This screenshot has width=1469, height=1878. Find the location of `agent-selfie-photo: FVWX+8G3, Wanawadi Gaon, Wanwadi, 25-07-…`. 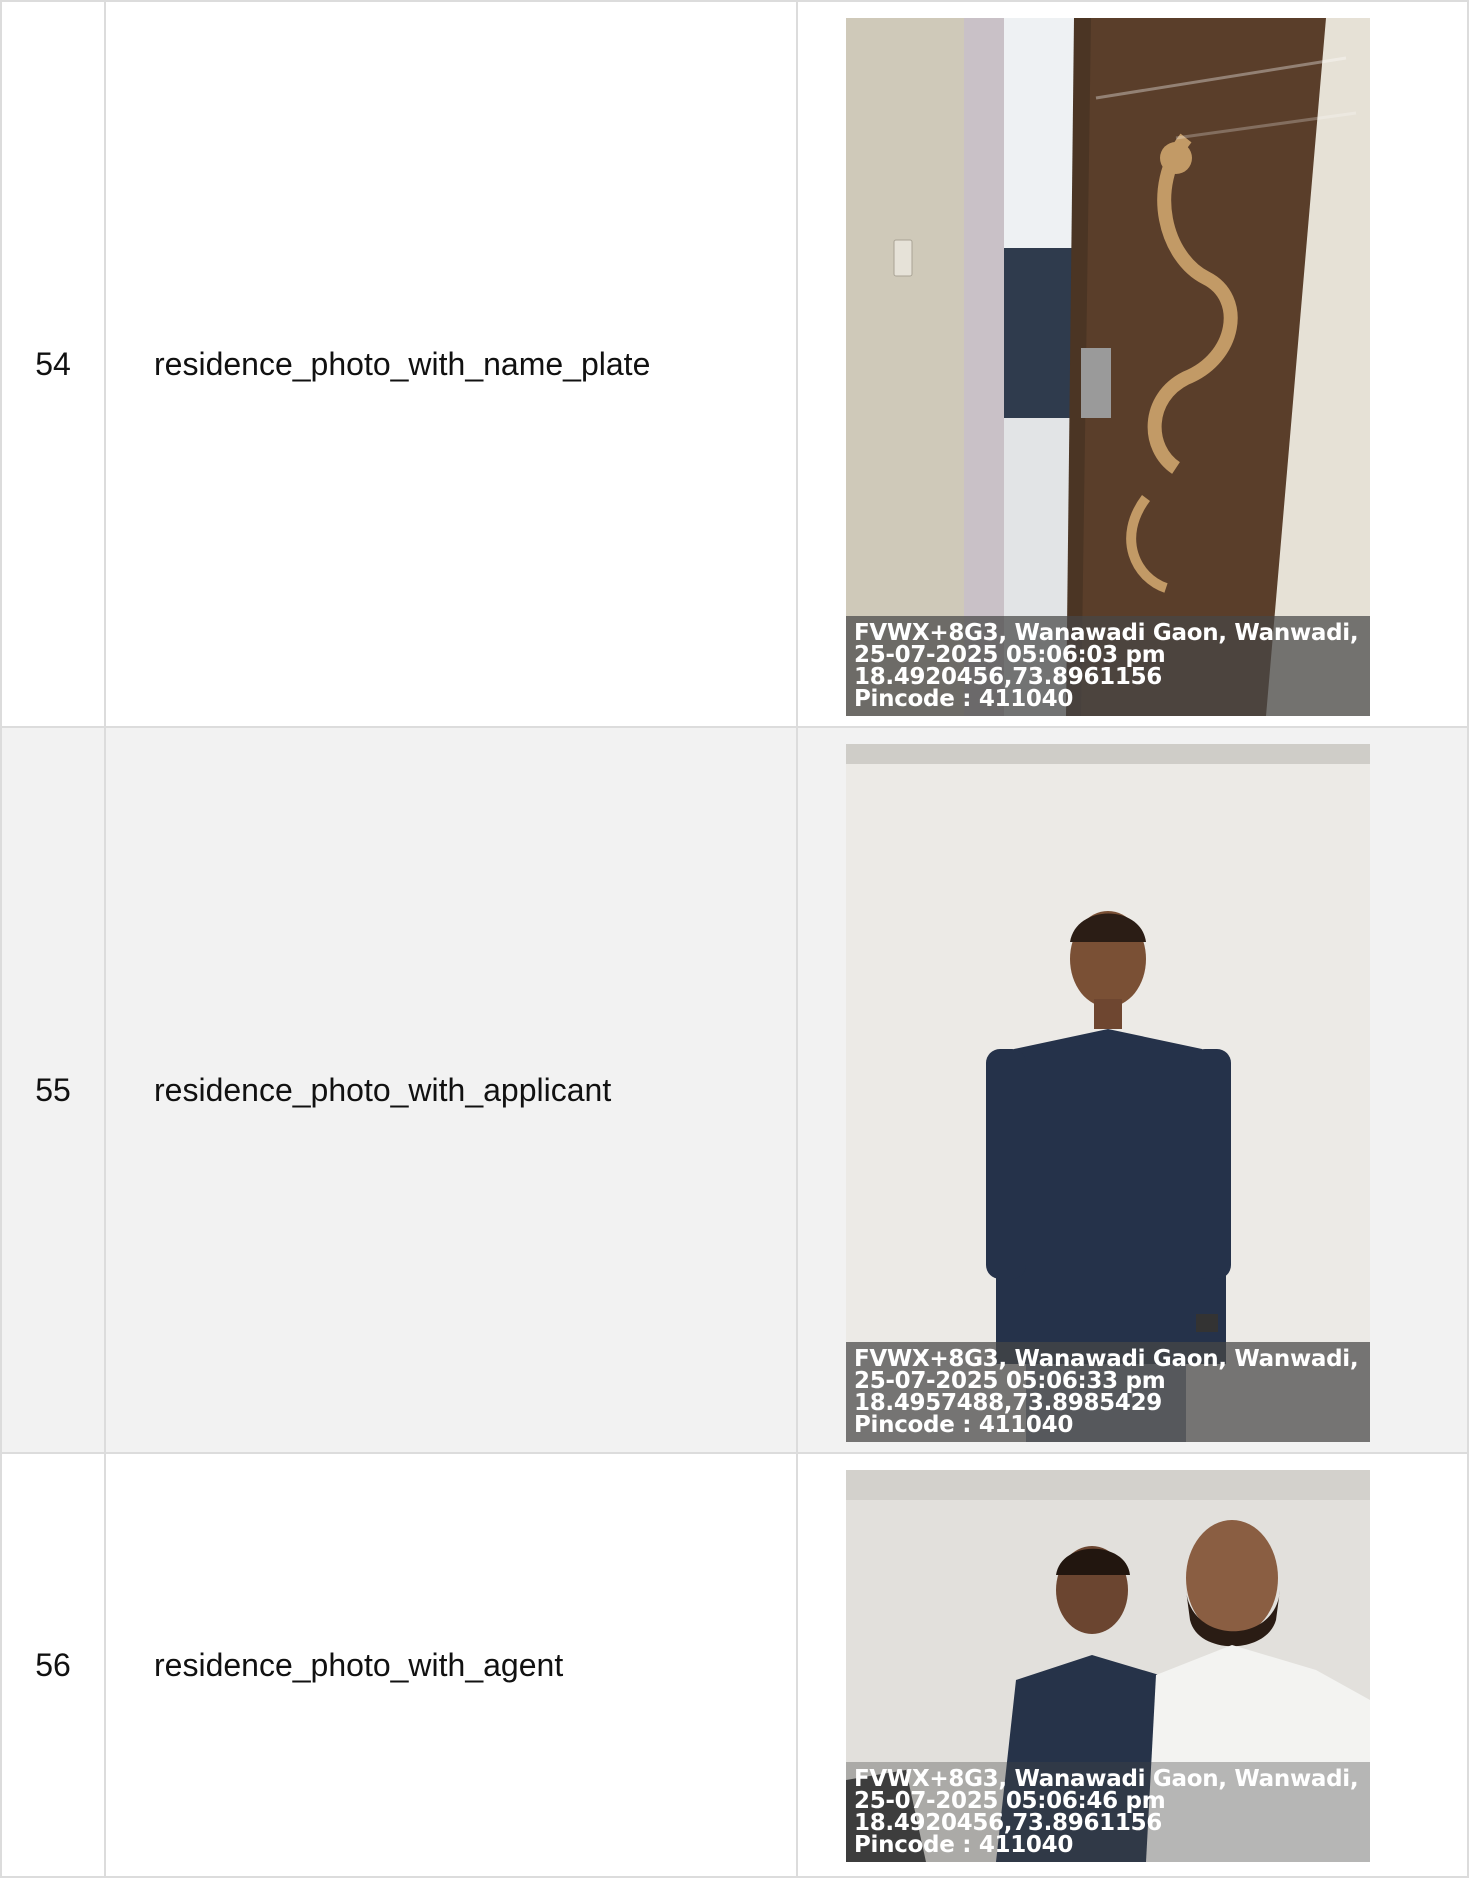

agent-selfie-photo: FVWX+8G3, Wanawadi Gaon, Wanwadi, 25-07-… is located at coordinates (1108, 1666).